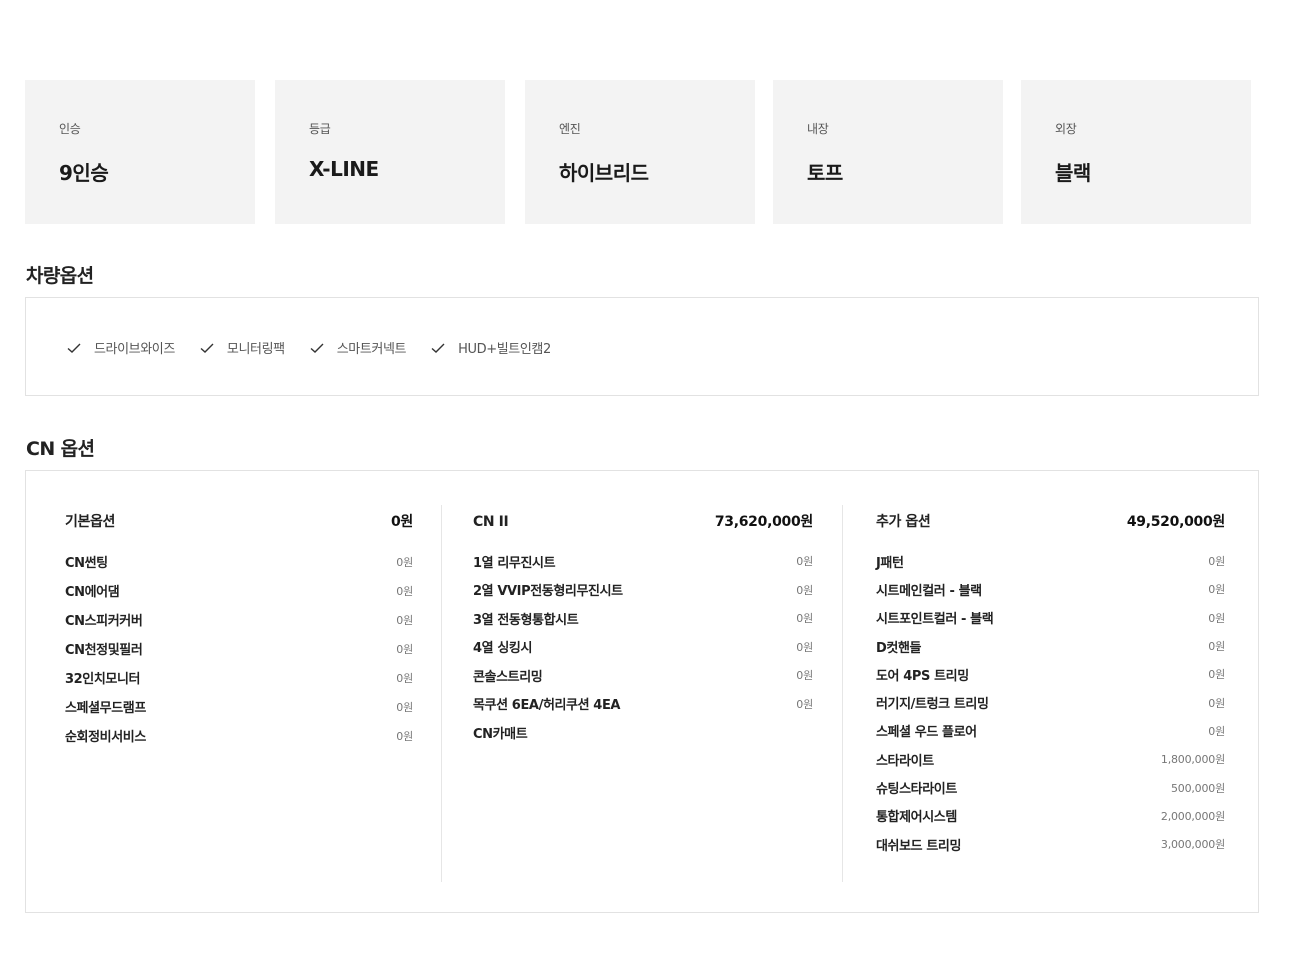 The image size is (1300, 954). Describe the element at coordinates (570, 129) in the screenshot. I see `spec-label: 엔진` at that location.